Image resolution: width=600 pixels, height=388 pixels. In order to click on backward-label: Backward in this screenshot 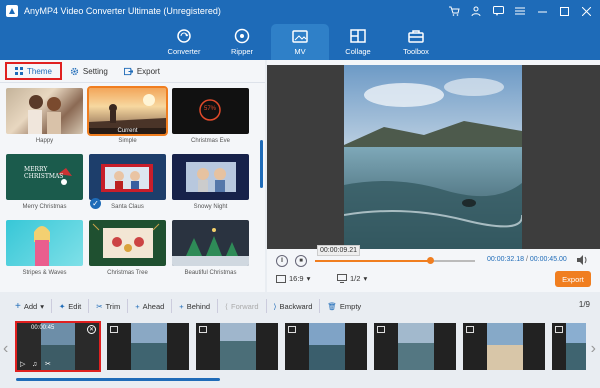, I will do `click(296, 306)`.